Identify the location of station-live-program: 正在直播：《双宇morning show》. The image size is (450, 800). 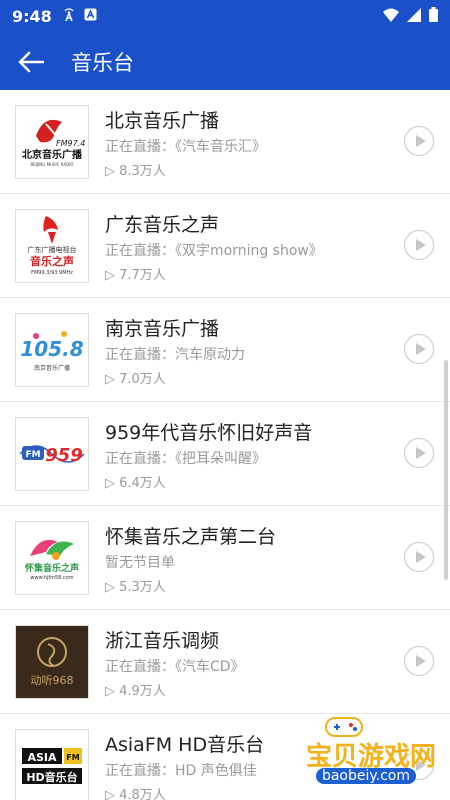
(214, 251).